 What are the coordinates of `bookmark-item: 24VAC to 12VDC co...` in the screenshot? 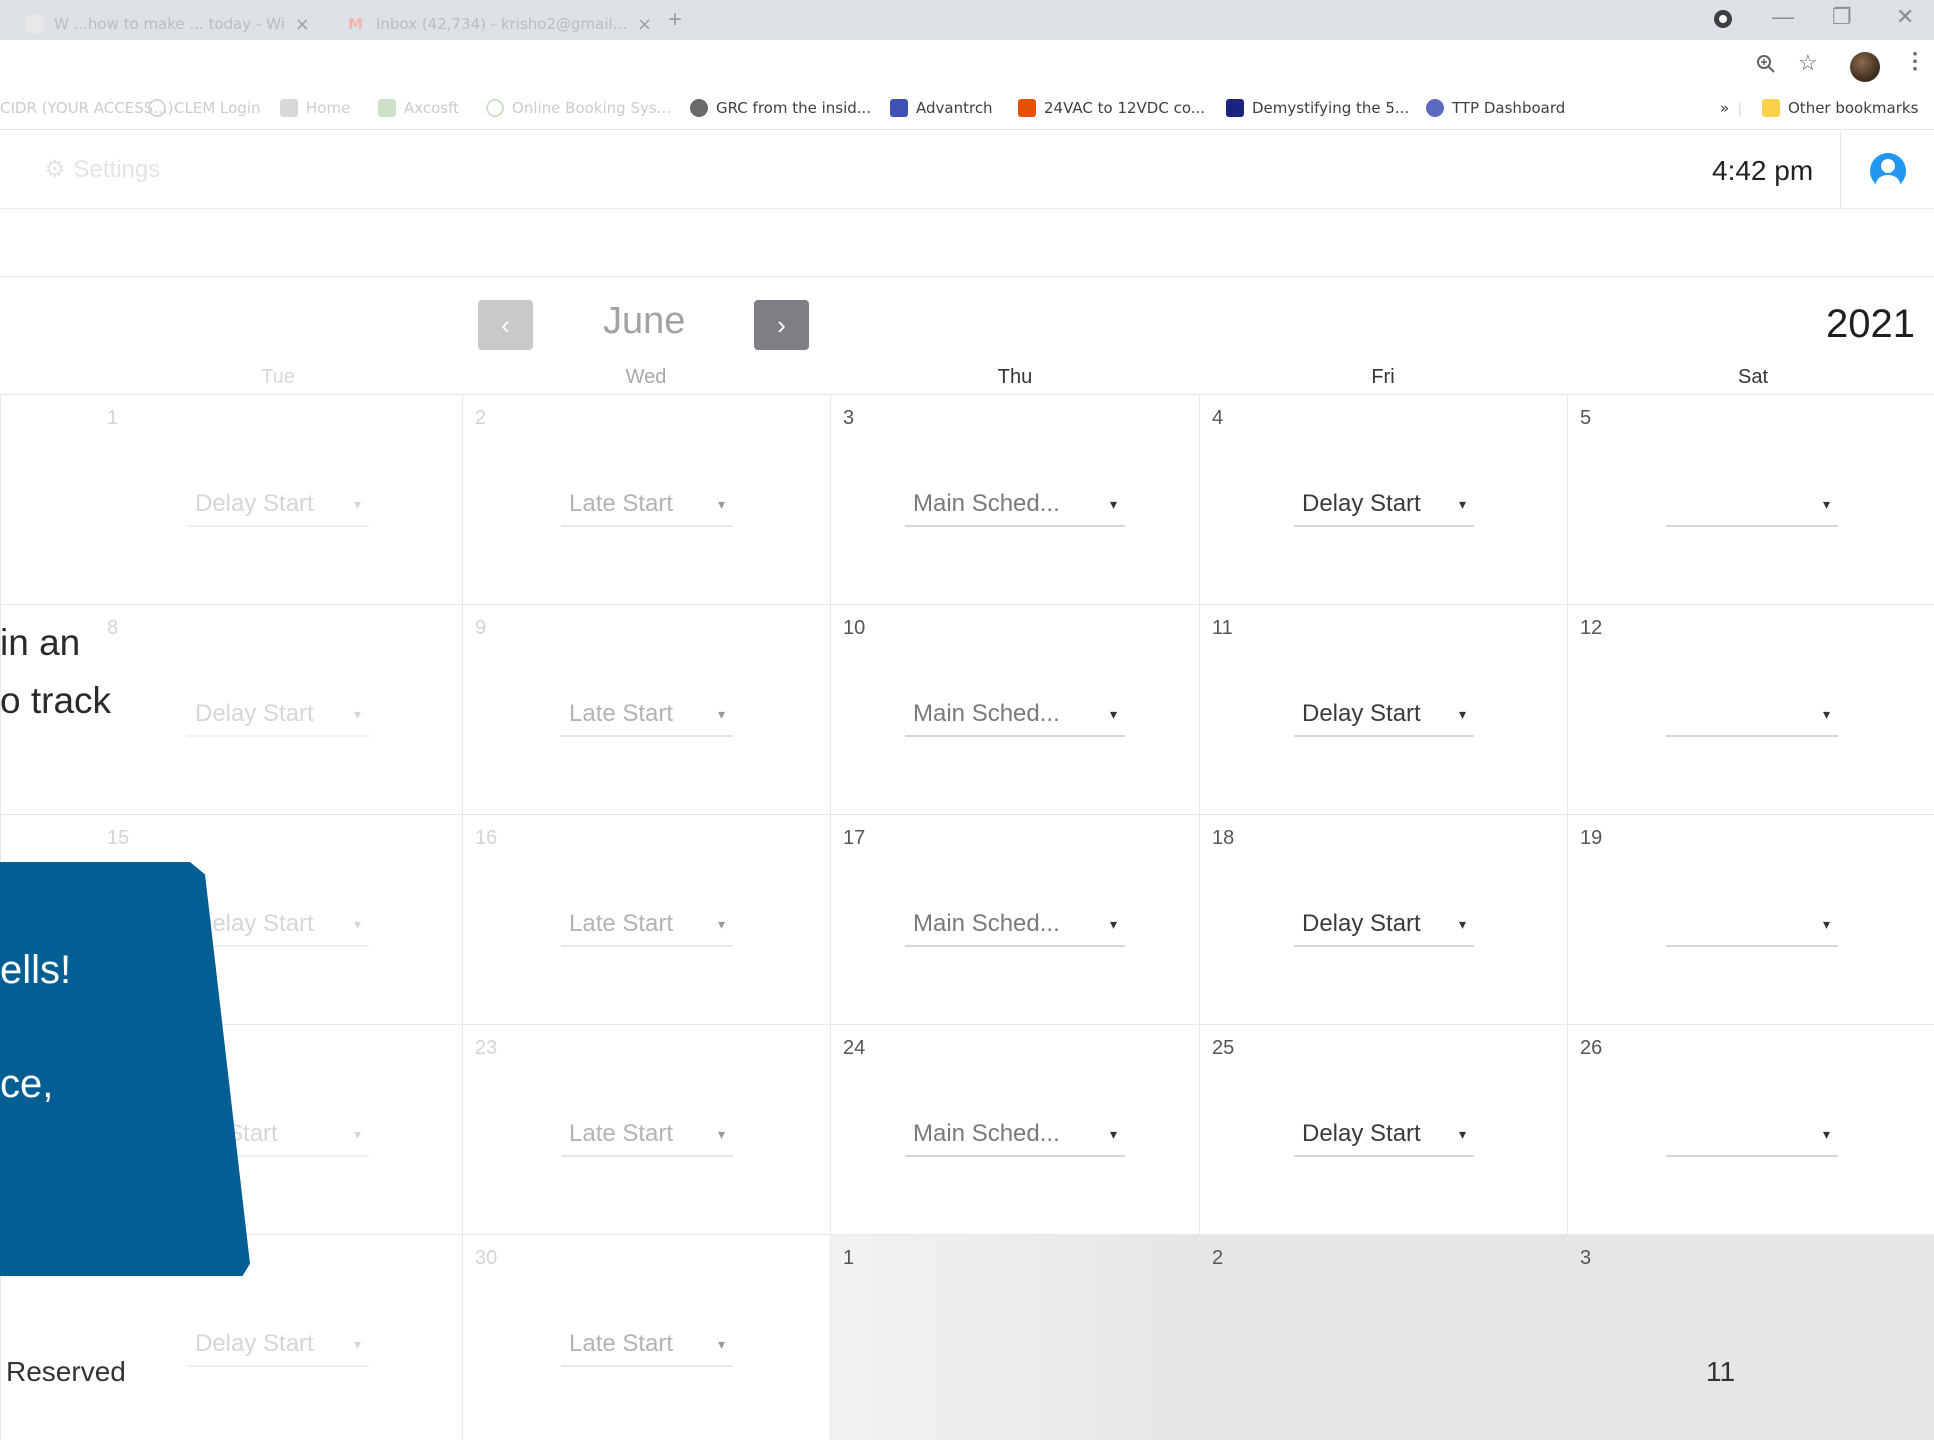 It's located at (1111, 108).